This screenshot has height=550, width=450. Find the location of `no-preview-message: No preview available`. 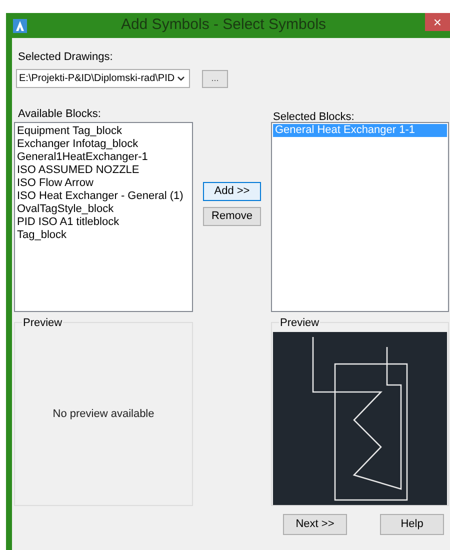

no-preview-message: No preview available is located at coordinates (103, 414).